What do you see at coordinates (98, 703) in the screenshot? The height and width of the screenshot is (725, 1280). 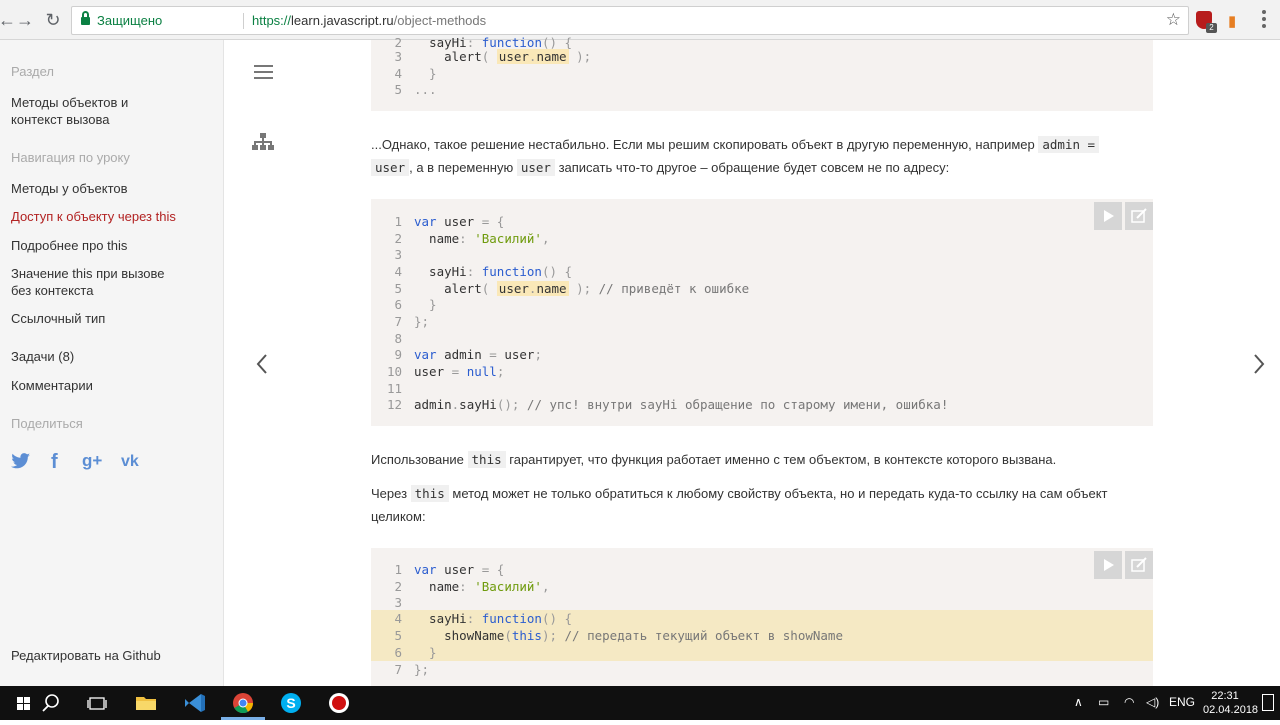 I see `task-view-icon` at bounding box center [98, 703].